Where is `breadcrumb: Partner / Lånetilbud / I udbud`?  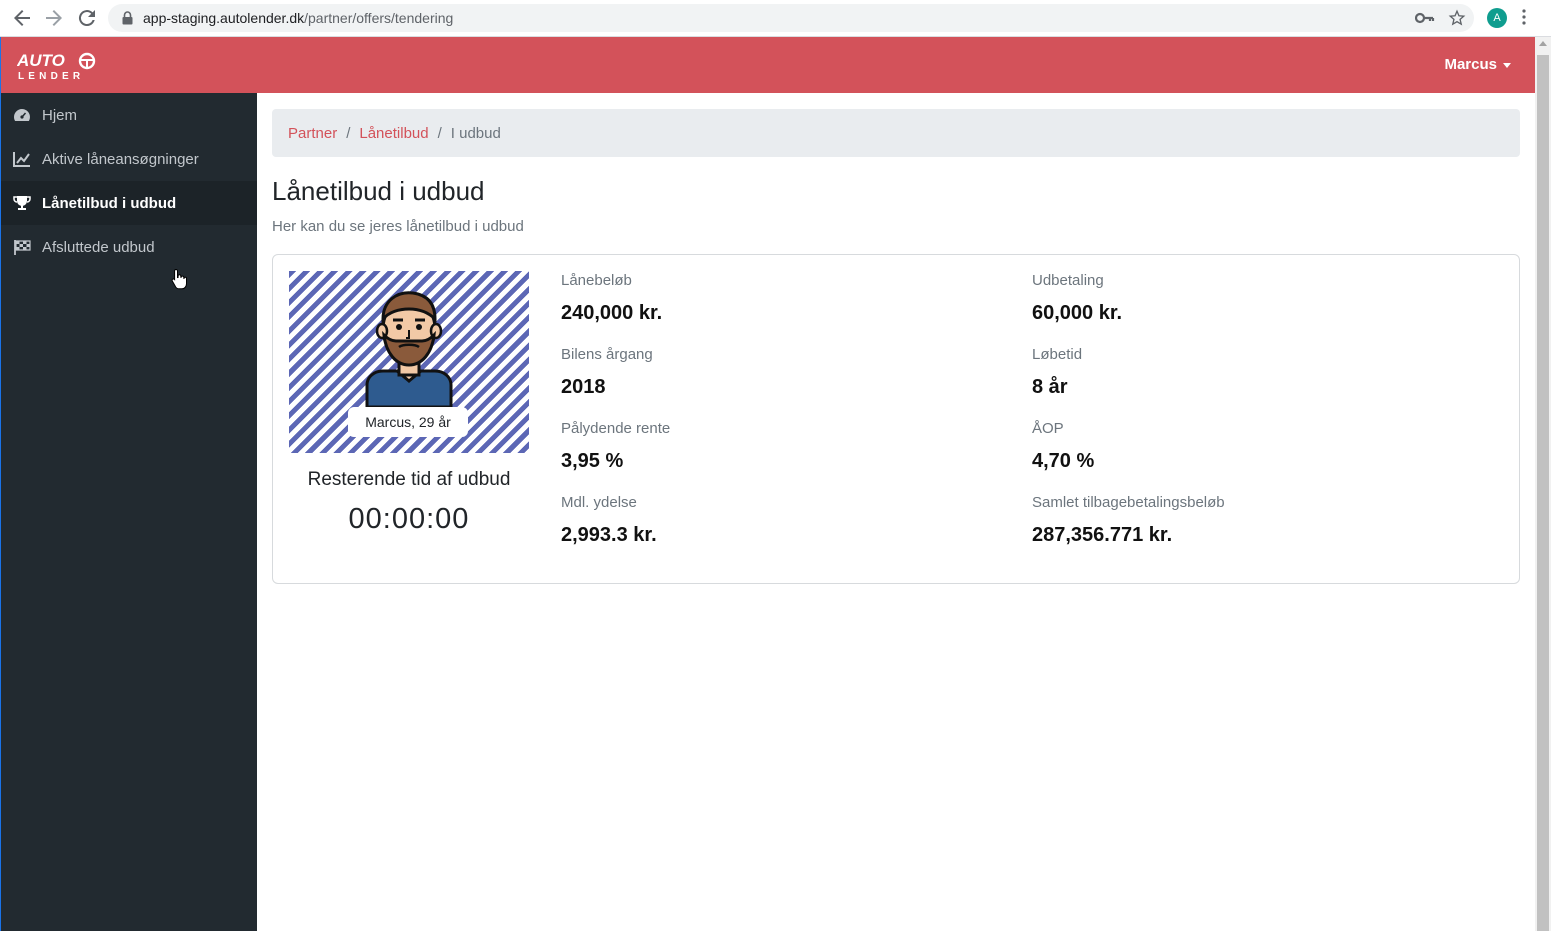 breadcrumb: Partner / Lånetilbud / I udbud is located at coordinates (896, 133).